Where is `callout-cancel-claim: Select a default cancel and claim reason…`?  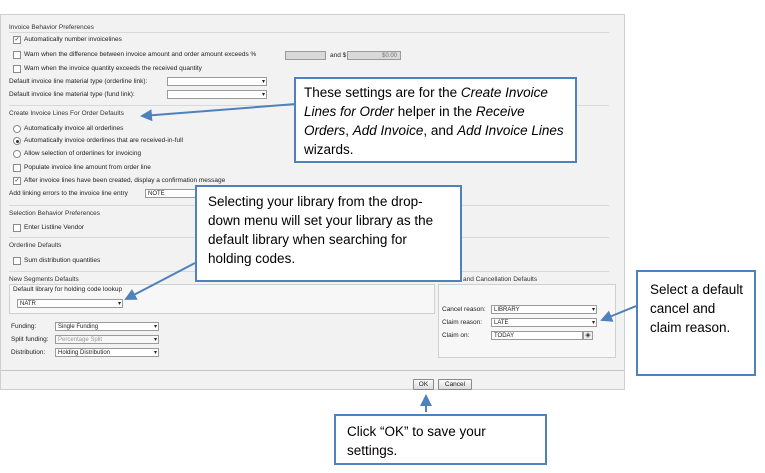 callout-cancel-claim: Select a default cancel and claim reason… is located at coordinates (696, 323).